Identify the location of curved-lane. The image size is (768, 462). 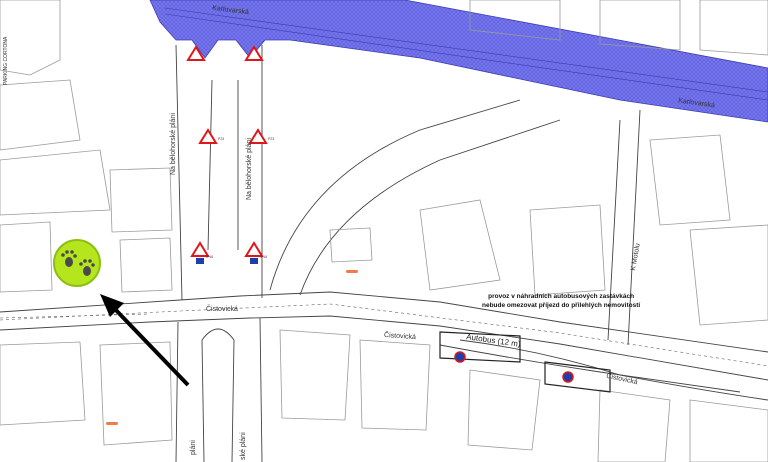
(613, 370).